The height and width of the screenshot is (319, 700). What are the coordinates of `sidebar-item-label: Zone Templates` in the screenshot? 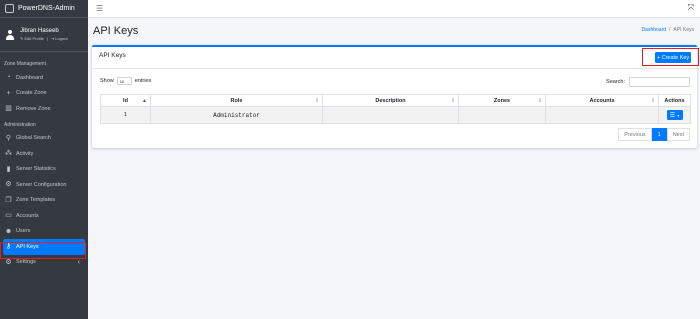 It's located at (36, 200).